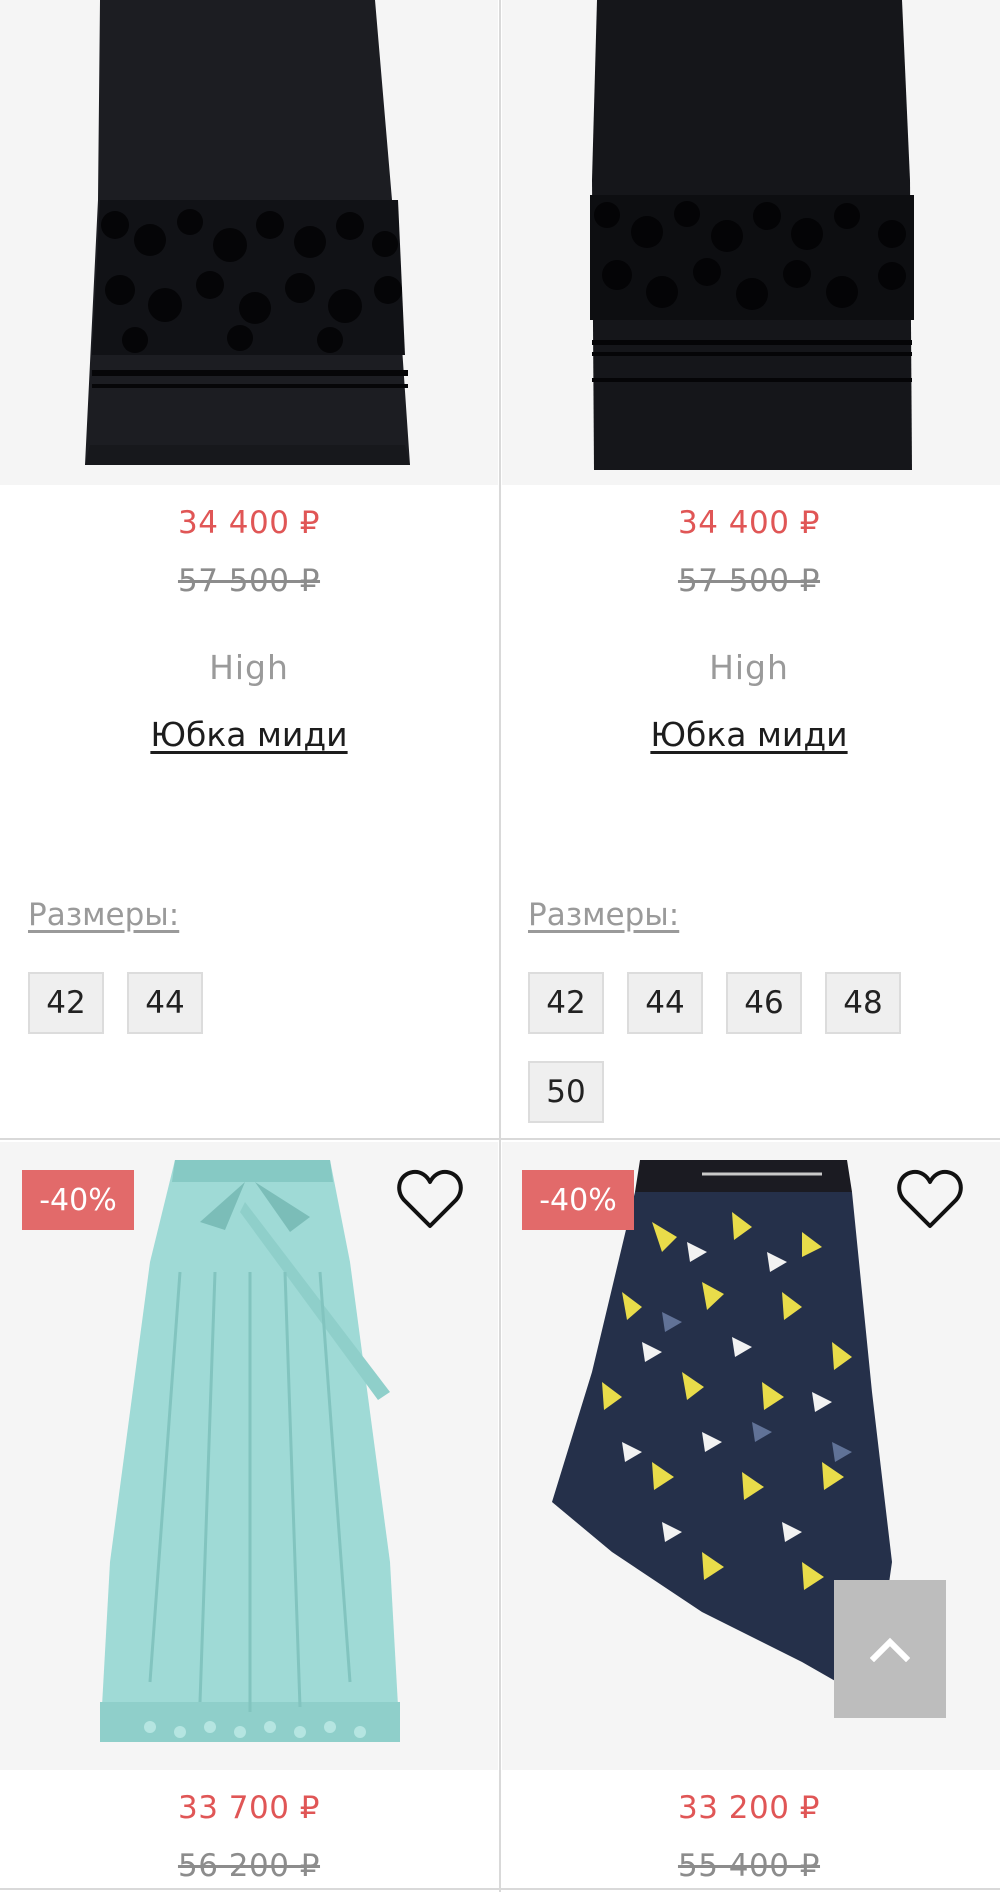  I want to click on sale-price: 33 700 ₽, so click(249, 1808).